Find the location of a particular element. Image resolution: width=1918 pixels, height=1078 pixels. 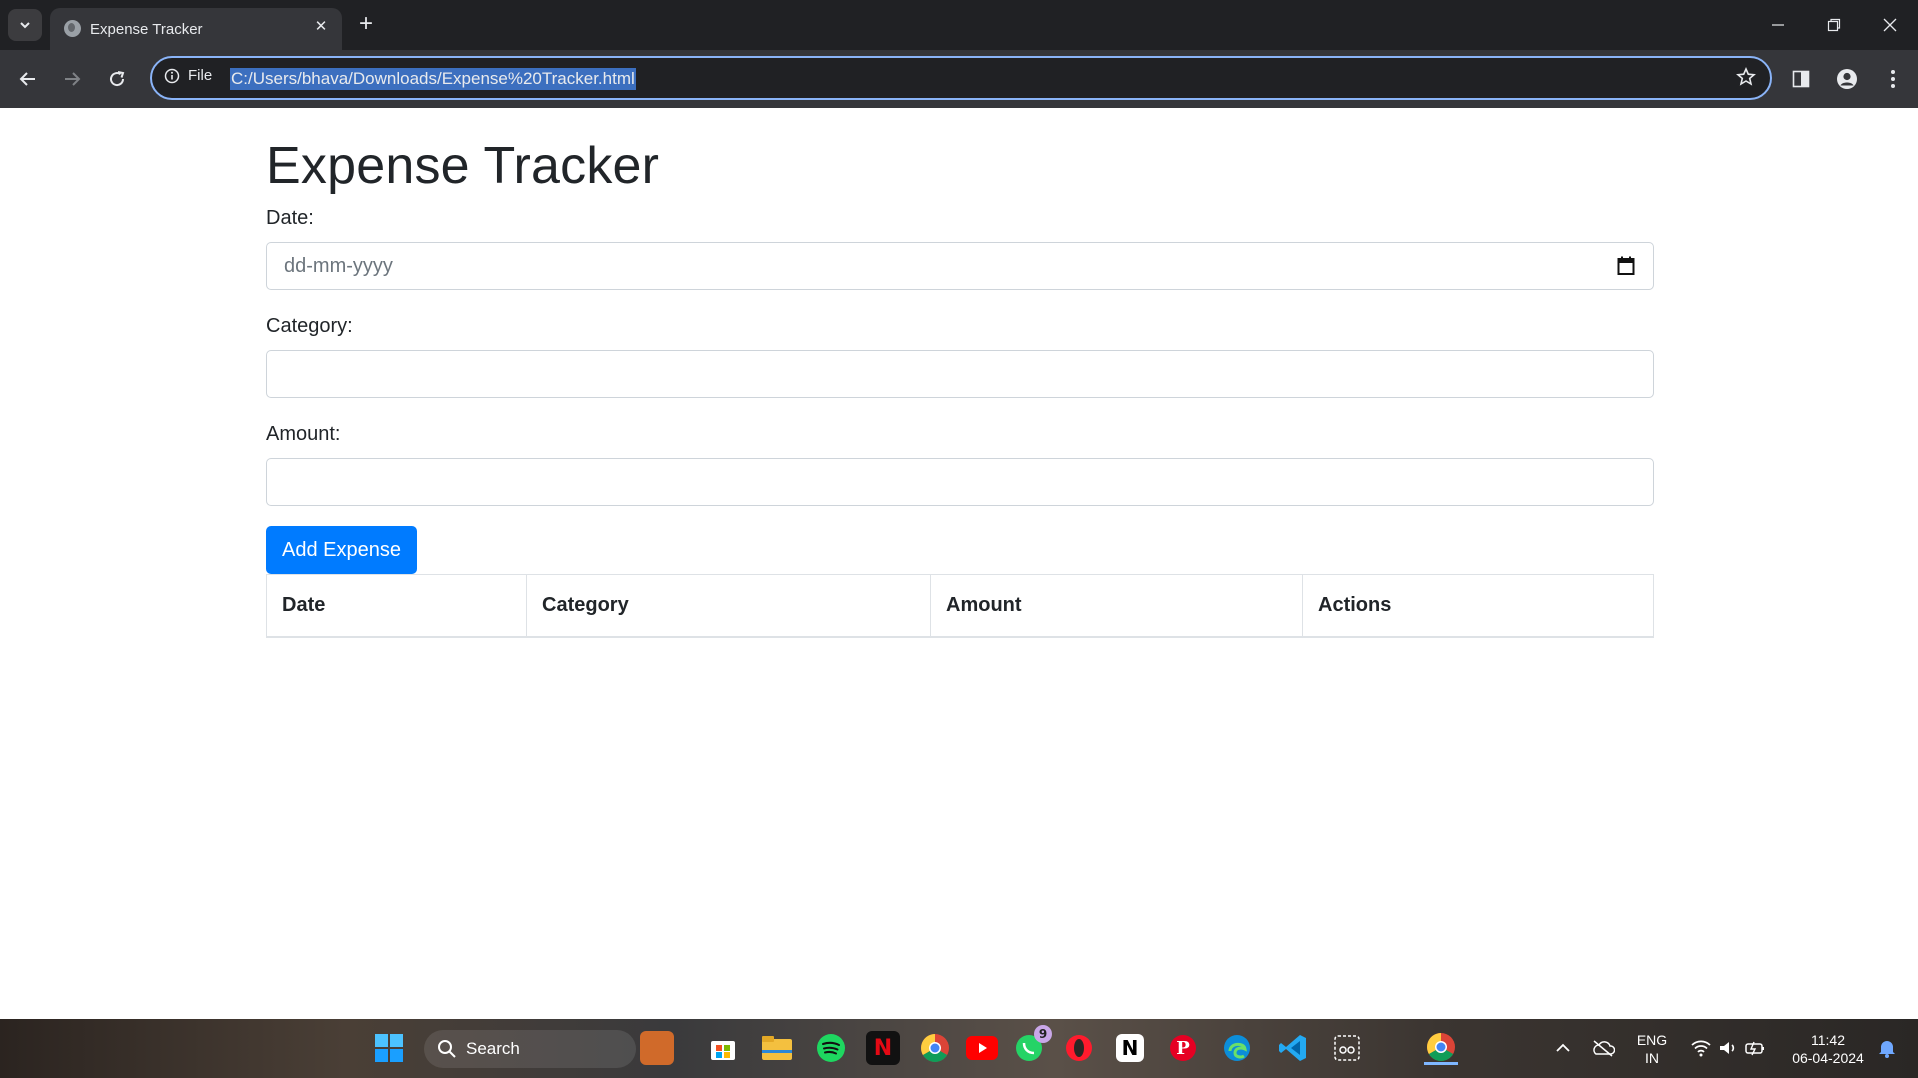

avatar-icon is located at coordinates (1847, 79).